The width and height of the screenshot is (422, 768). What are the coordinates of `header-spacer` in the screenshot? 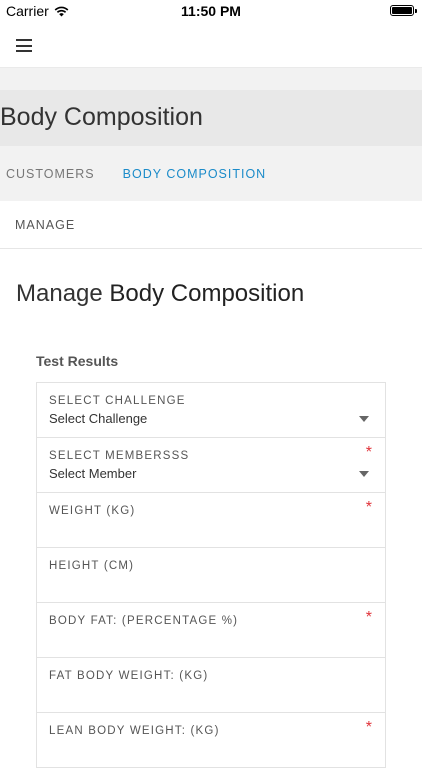 It's located at (211, 79).